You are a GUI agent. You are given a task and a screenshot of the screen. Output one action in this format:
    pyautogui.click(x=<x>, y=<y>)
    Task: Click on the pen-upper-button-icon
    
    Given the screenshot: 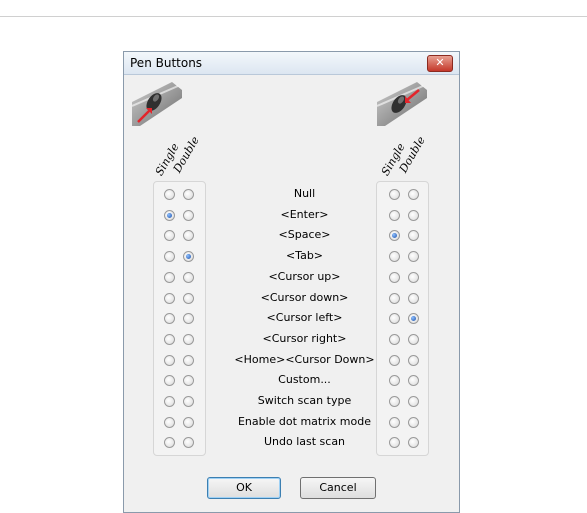 What is the action you would take?
    pyautogui.click(x=402, y=104)
    